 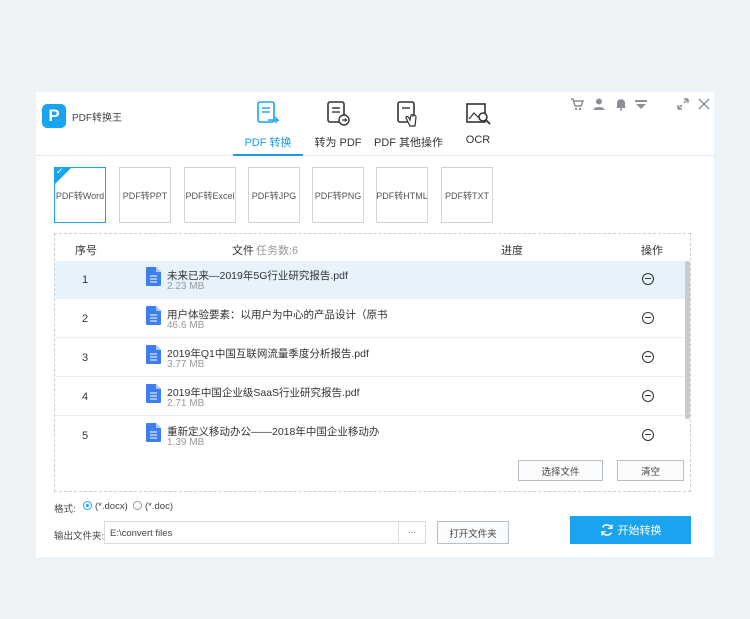 I want to click on tab-pdf-tools: PDF 其他操作, so click(x=409, y=128).